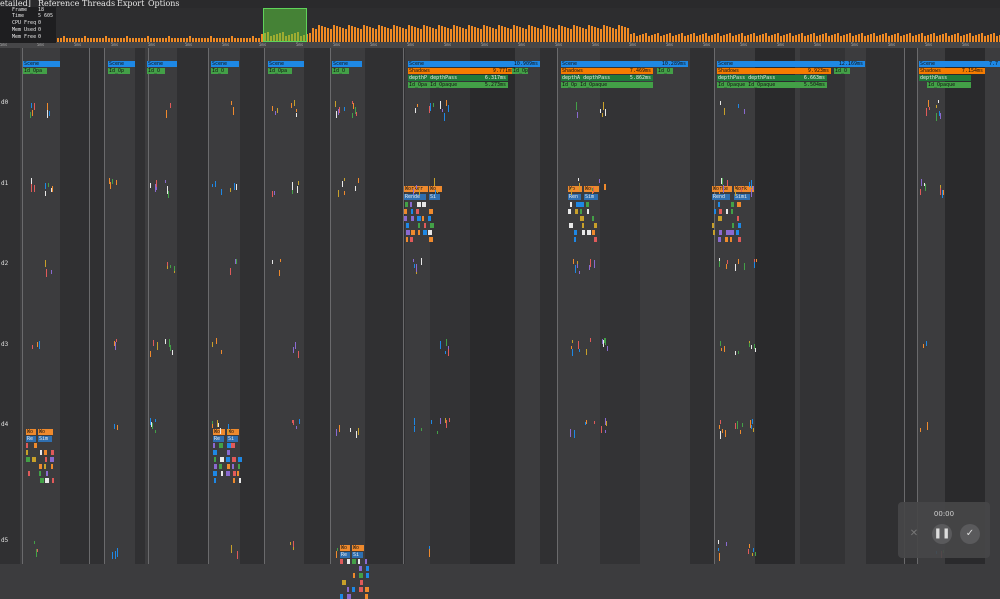  I want to click on zone-depthpass: depthP depthPass 6.317ms, so click(458, 78).